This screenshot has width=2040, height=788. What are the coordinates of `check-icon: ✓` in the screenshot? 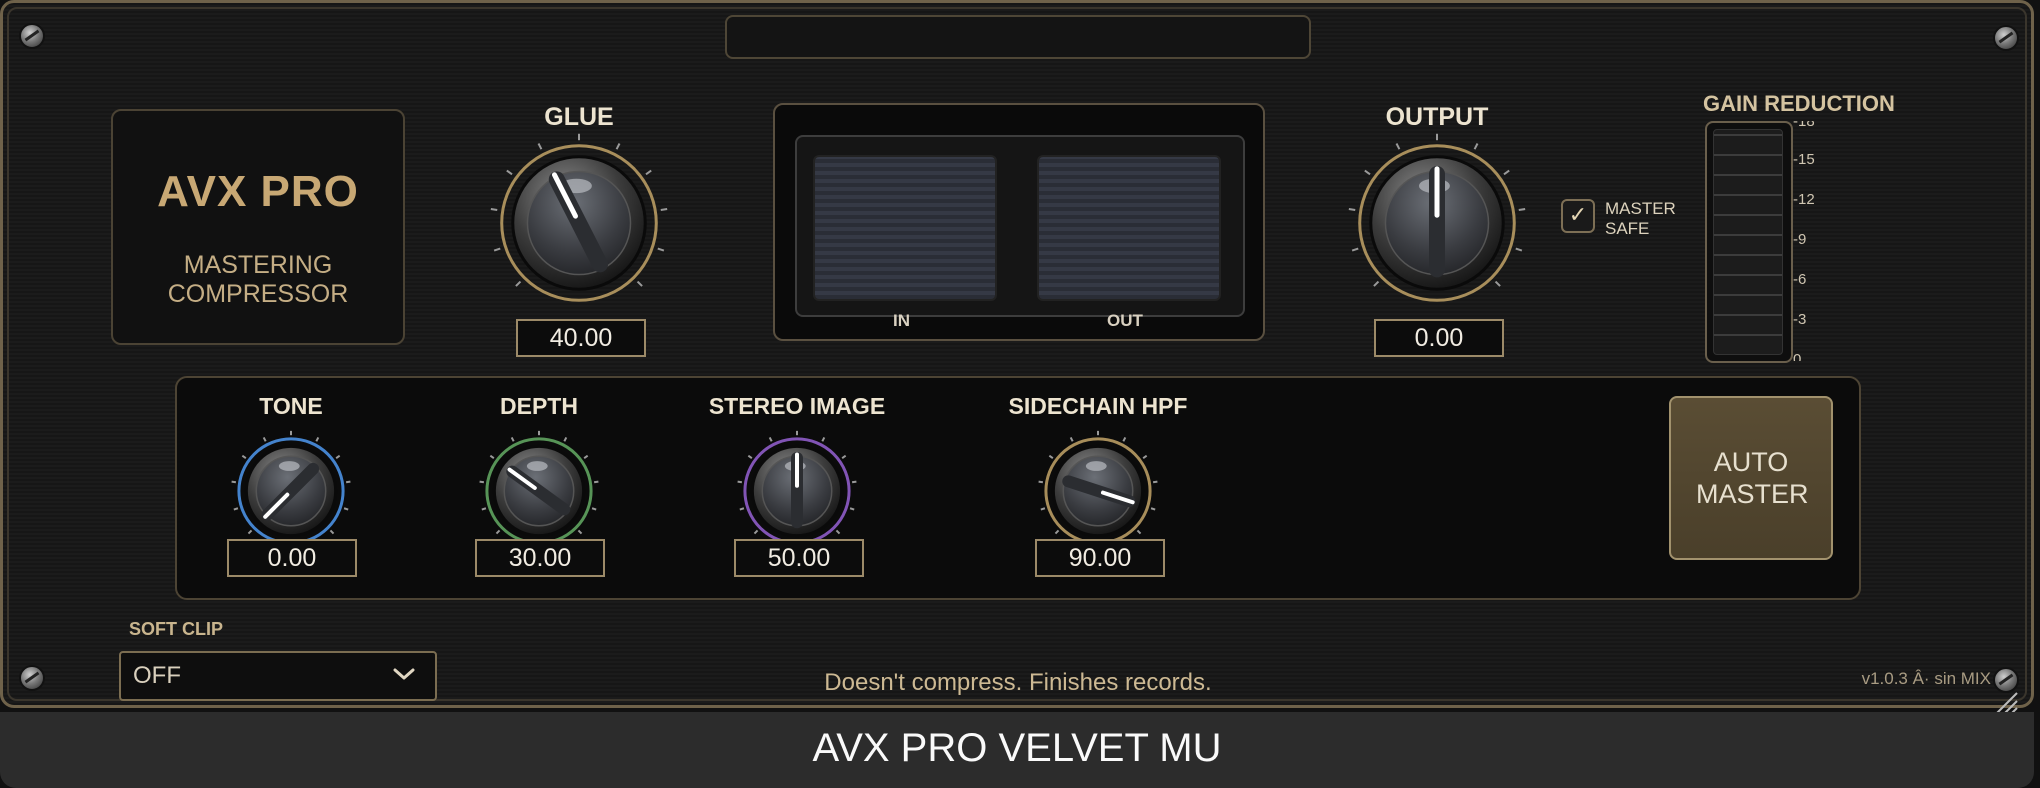 It's located at (1578, 215).